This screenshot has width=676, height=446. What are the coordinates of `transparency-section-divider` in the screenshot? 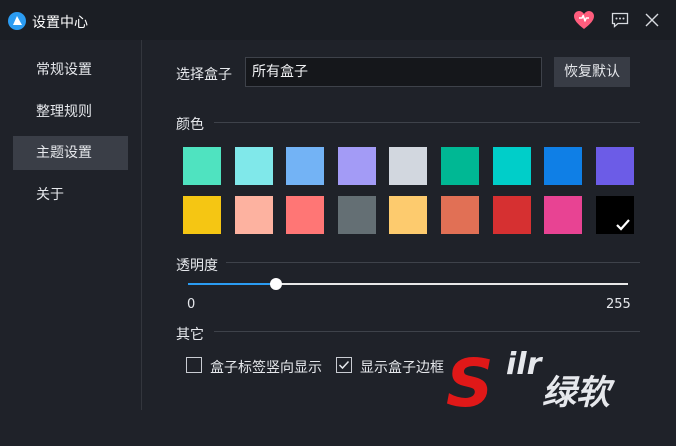 It's located at (433, 262).